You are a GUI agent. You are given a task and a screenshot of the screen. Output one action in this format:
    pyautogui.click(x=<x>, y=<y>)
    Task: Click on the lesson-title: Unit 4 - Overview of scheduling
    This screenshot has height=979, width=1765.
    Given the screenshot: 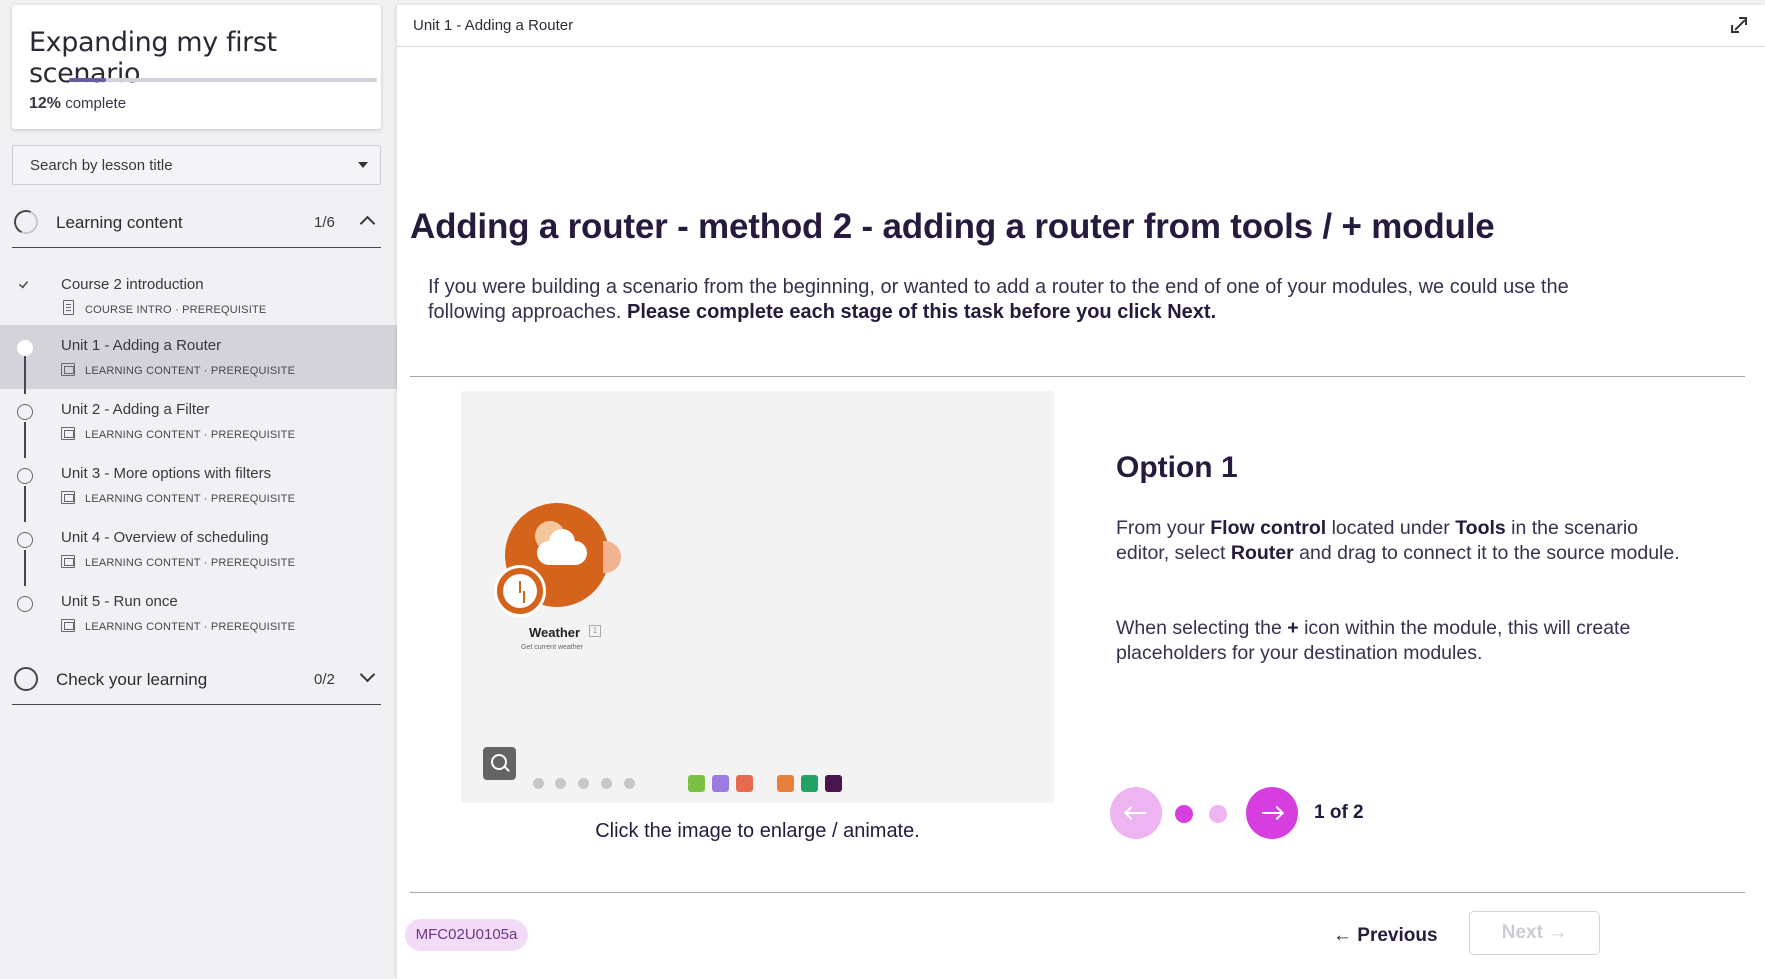 What is the action you would take?
    pyautogui.click(x=165, y=537)
    